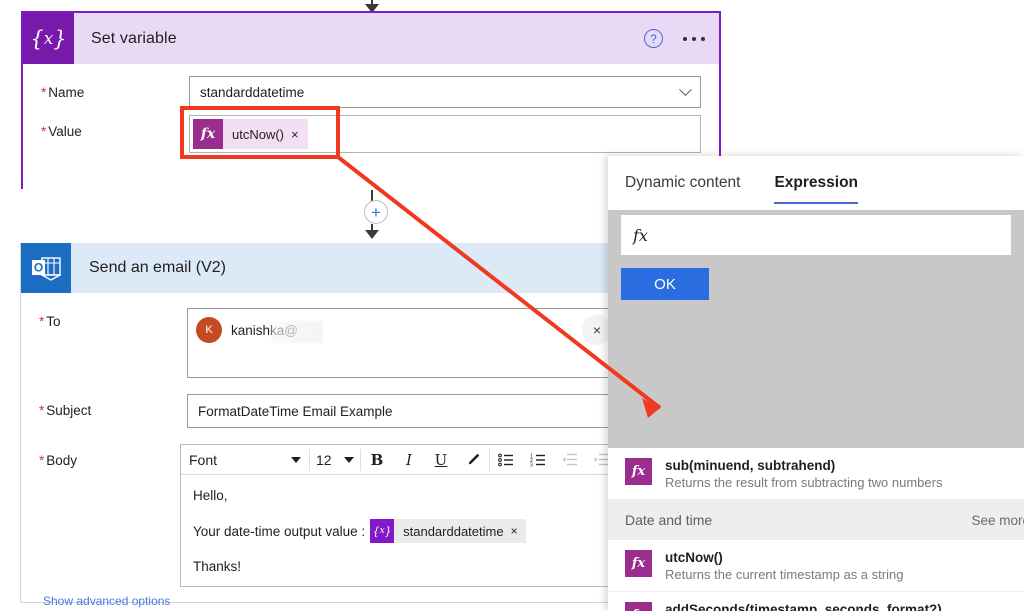 Image resolution: width=1024 pixels, height=611 pixels. Describe the element at coordinates (38, 268) in the screenshot. I see `svg-text: O` at that location.